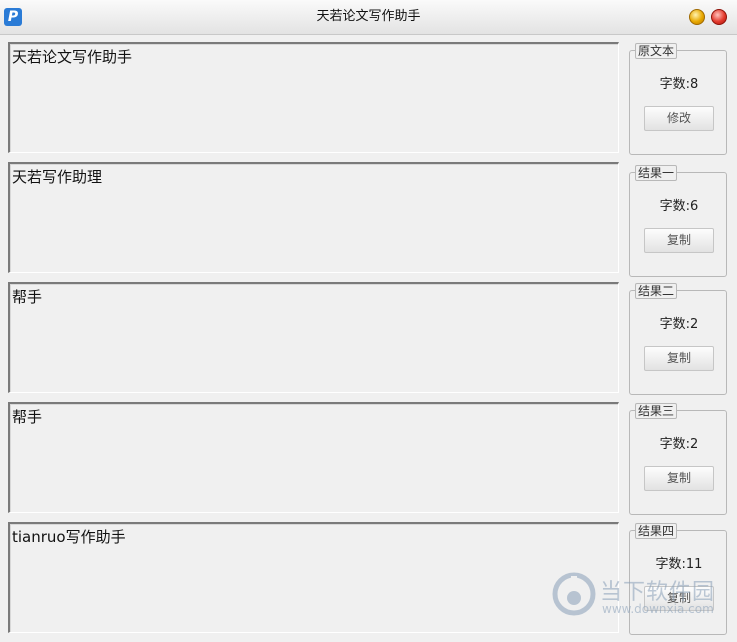  I want to click on group-legend: 结果二, so click(656, 291).